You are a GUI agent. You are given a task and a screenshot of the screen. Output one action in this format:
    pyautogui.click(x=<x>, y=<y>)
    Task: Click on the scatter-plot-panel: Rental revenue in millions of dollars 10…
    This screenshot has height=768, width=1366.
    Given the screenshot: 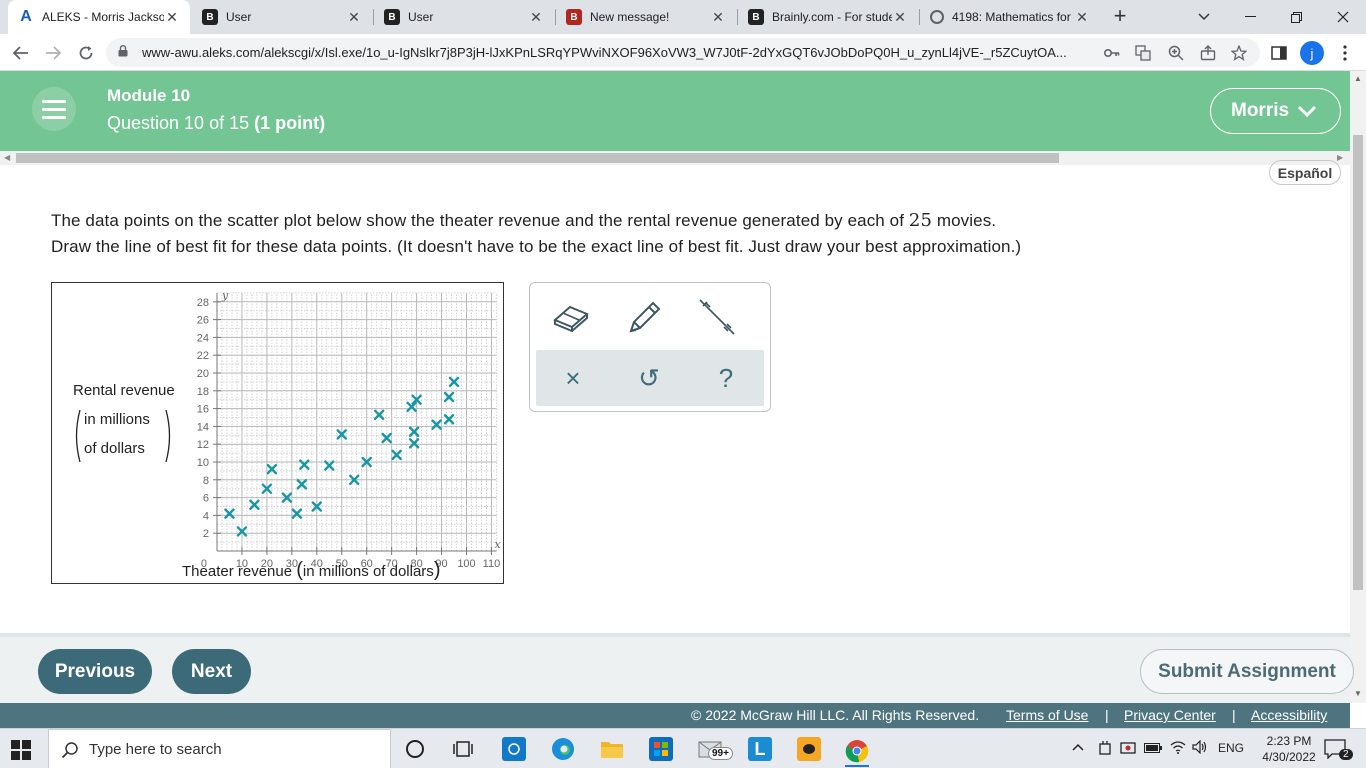 What is the action you would take?
    pyautogui.click(x=277, y=433)
    